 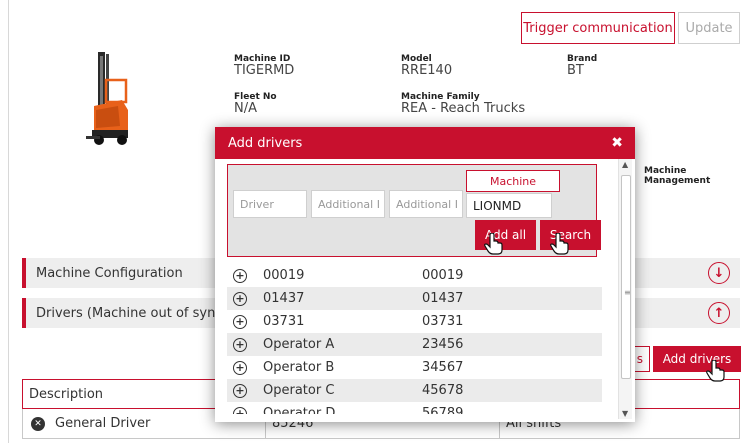 What do you see at coordinates (414, 367) in the screenshot?
I see `list-item: + Operator B 34567` at bounding box center [414, 367].